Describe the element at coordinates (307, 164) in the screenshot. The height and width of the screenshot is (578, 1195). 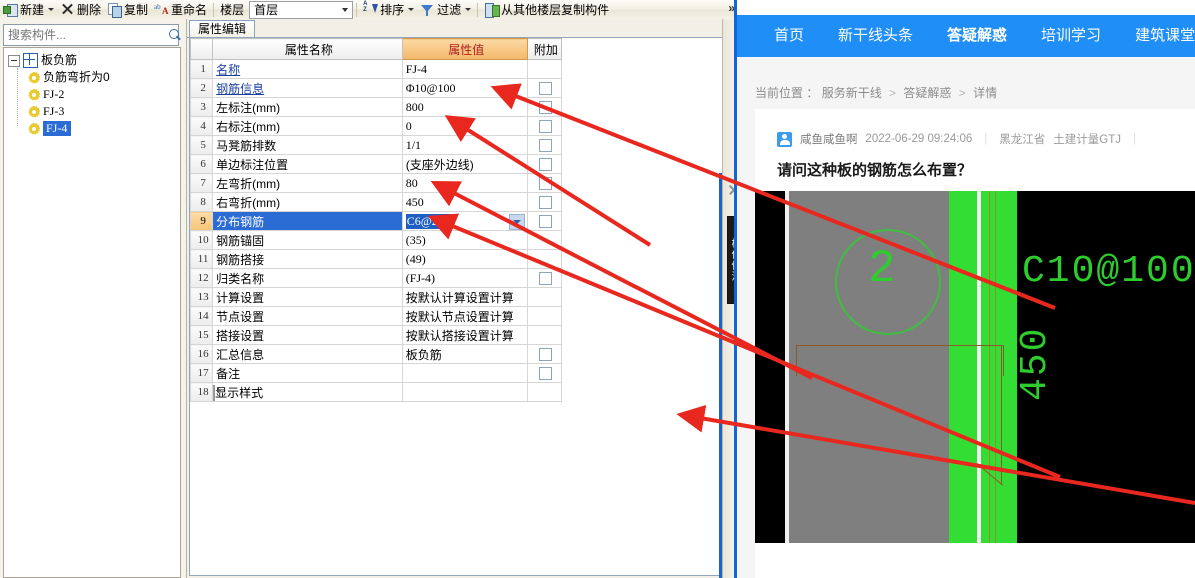
I see `property-name-cell: 单边标注位置` at that location.